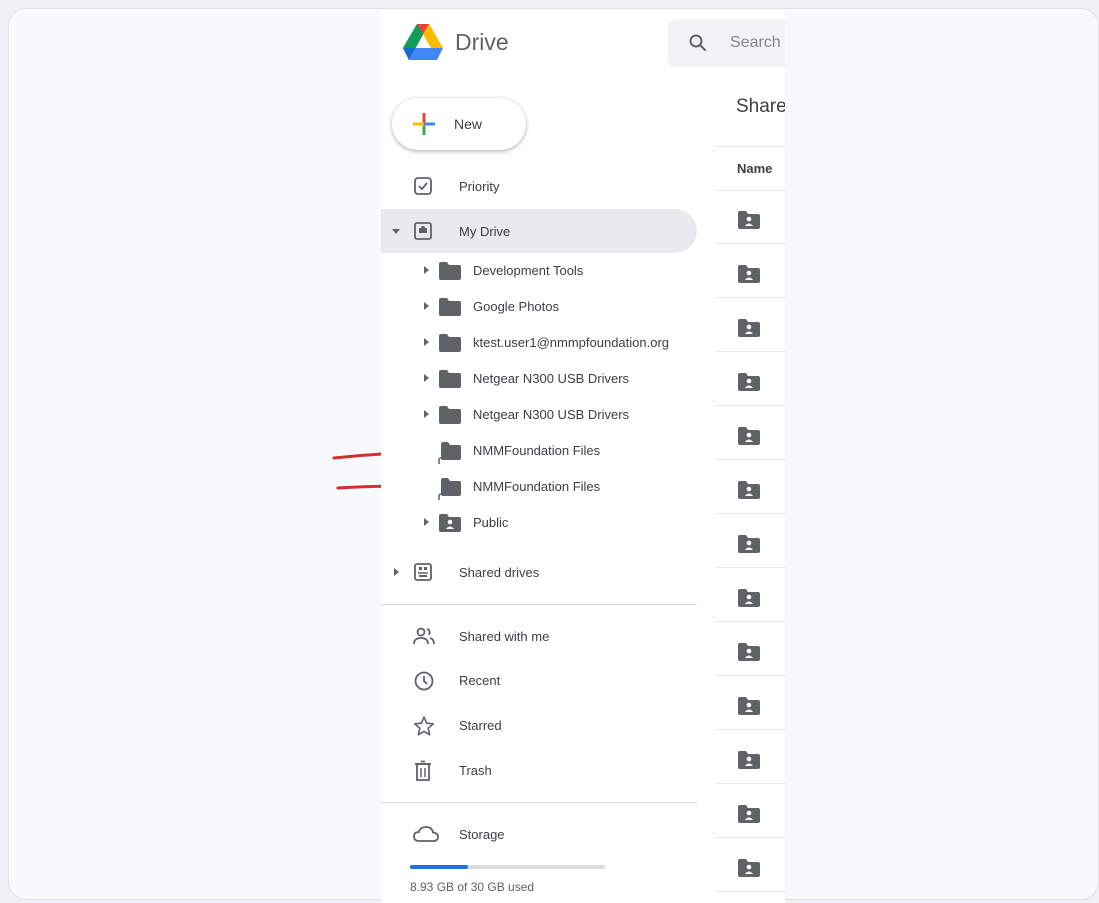 The image size is (1099, 903). What do you see at coordinates (475, 770) in the screenshot?
I see `nav-trash-label: Trash` at bounding box center [475, 770].